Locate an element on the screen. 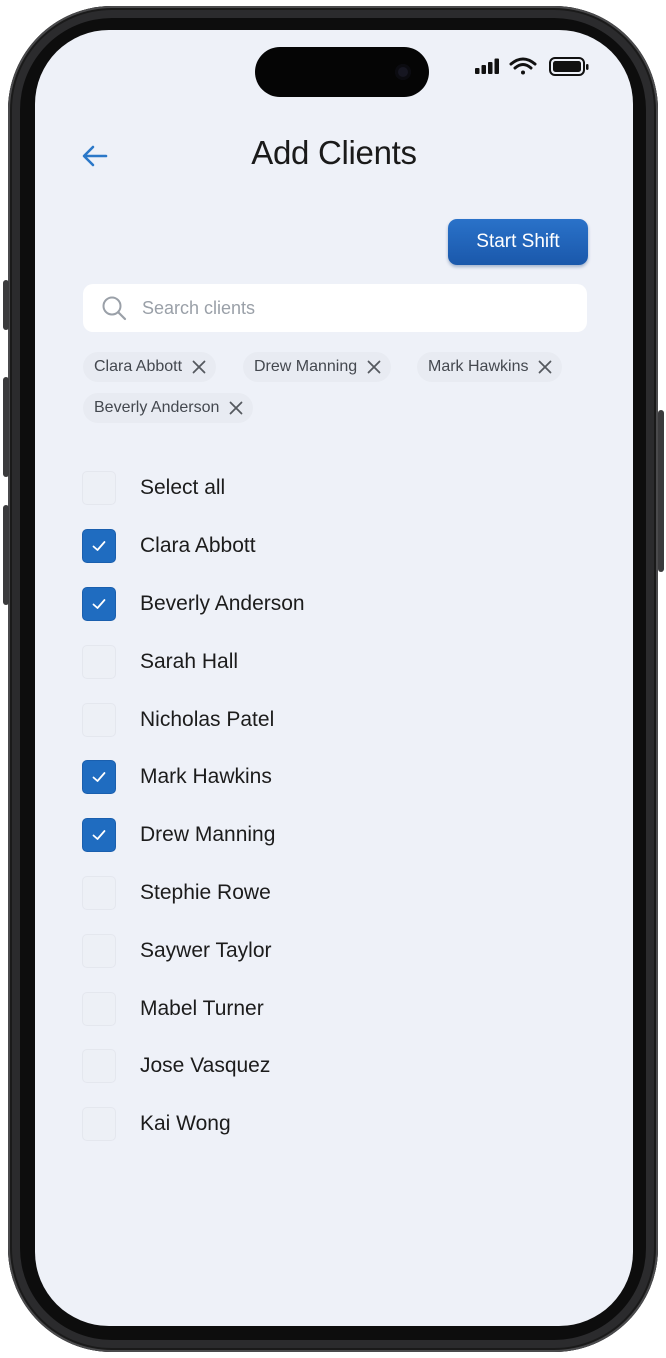 This screenshot has height=1358, width=666. chip-beverly-anderson: Beverly Anderson is located at coordinates (168, 408).